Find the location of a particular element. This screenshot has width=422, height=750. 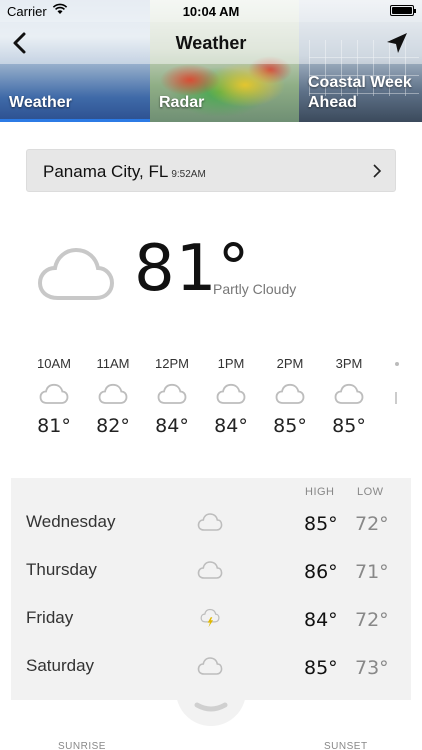

next-hour-peek-icon is located at coordinates (396, 398).